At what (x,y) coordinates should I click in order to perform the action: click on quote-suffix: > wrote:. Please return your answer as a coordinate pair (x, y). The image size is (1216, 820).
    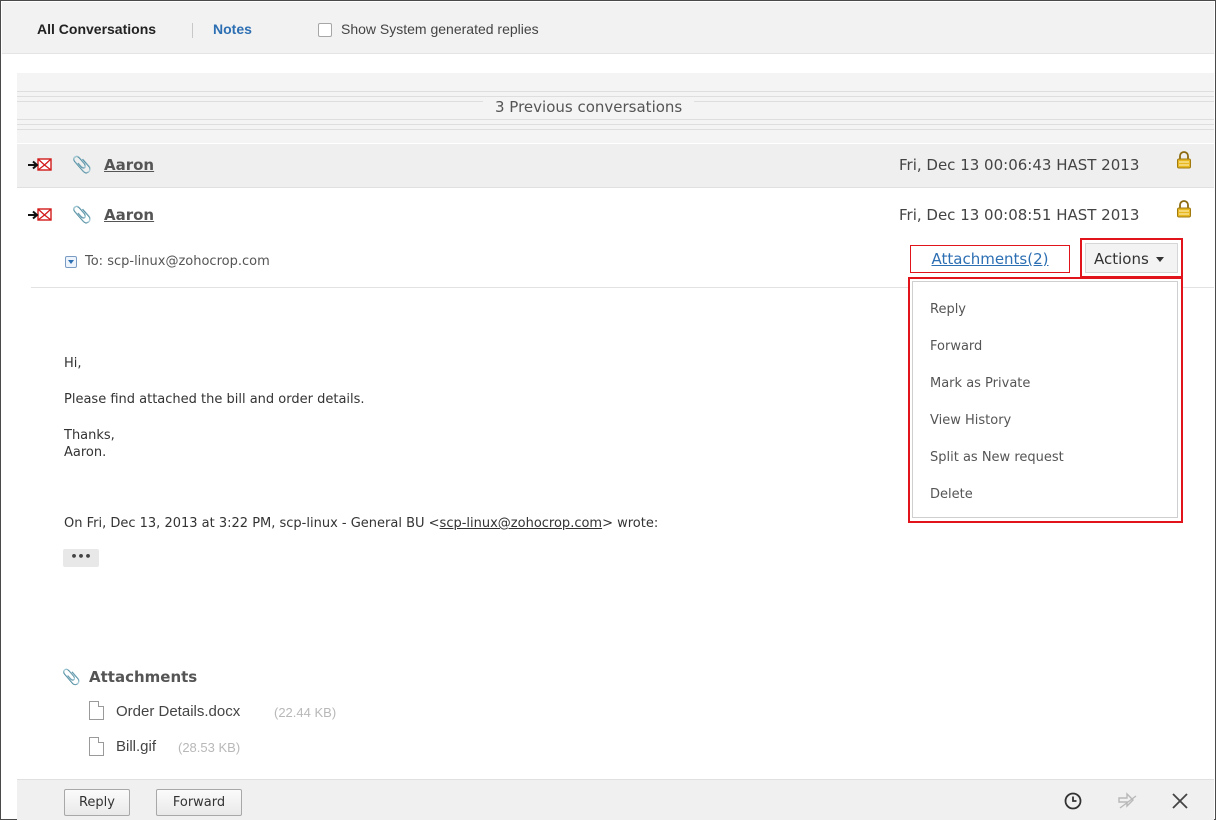
    Looking at the image, I should click on (630, 523).